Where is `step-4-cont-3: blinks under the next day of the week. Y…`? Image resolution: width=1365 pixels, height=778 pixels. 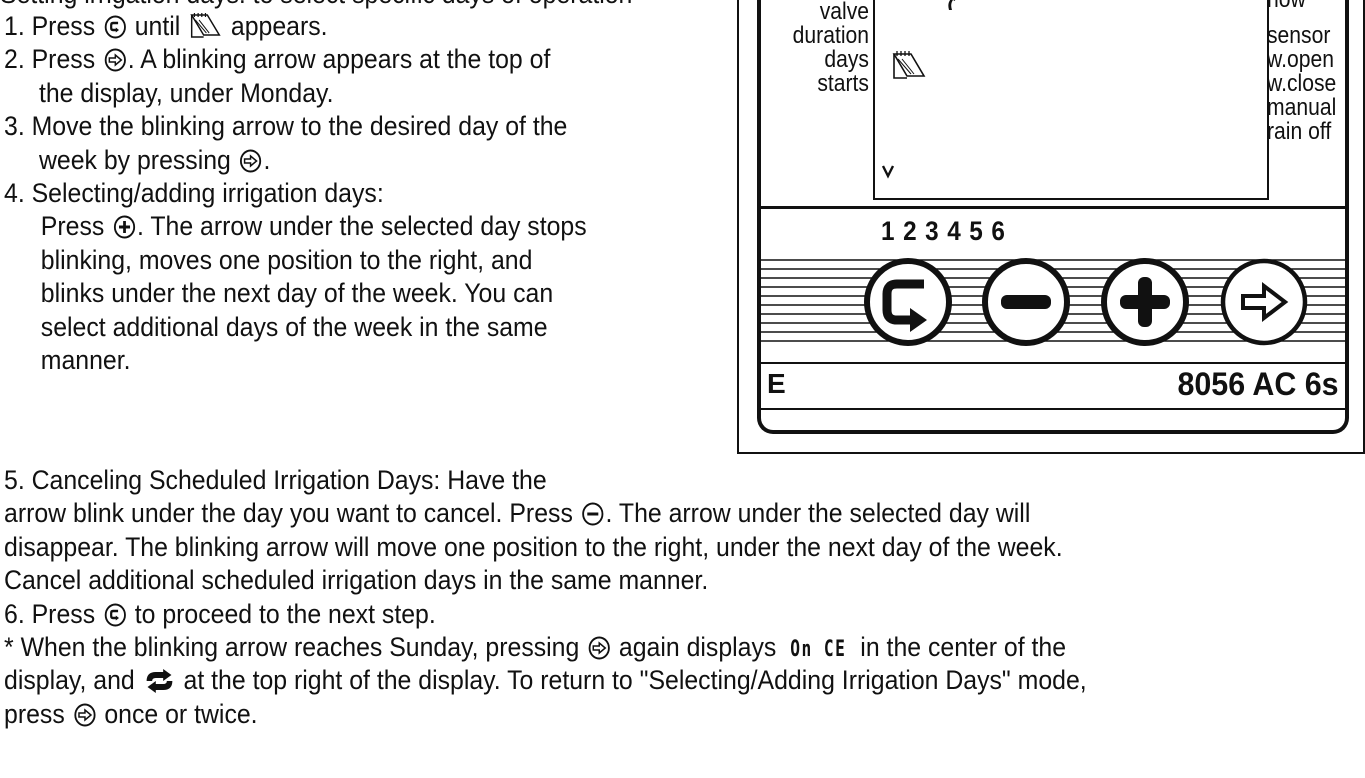
step-4-cont-3: blinks under the next day of the week. Y… is located at coordinates (297, 293).